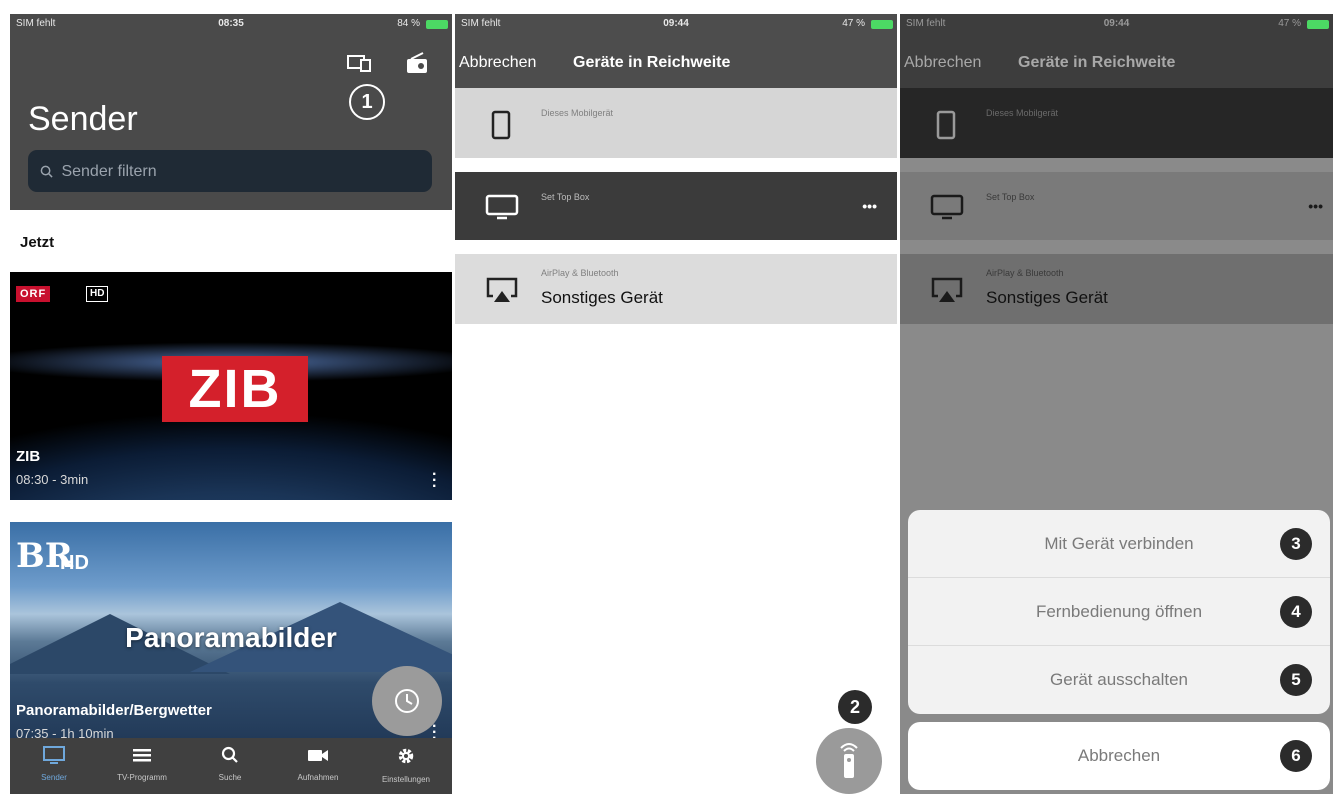  Describe the element at coordinates (435, 481) in the screenshot. I see `more-vertical-icon: ···` at that location.